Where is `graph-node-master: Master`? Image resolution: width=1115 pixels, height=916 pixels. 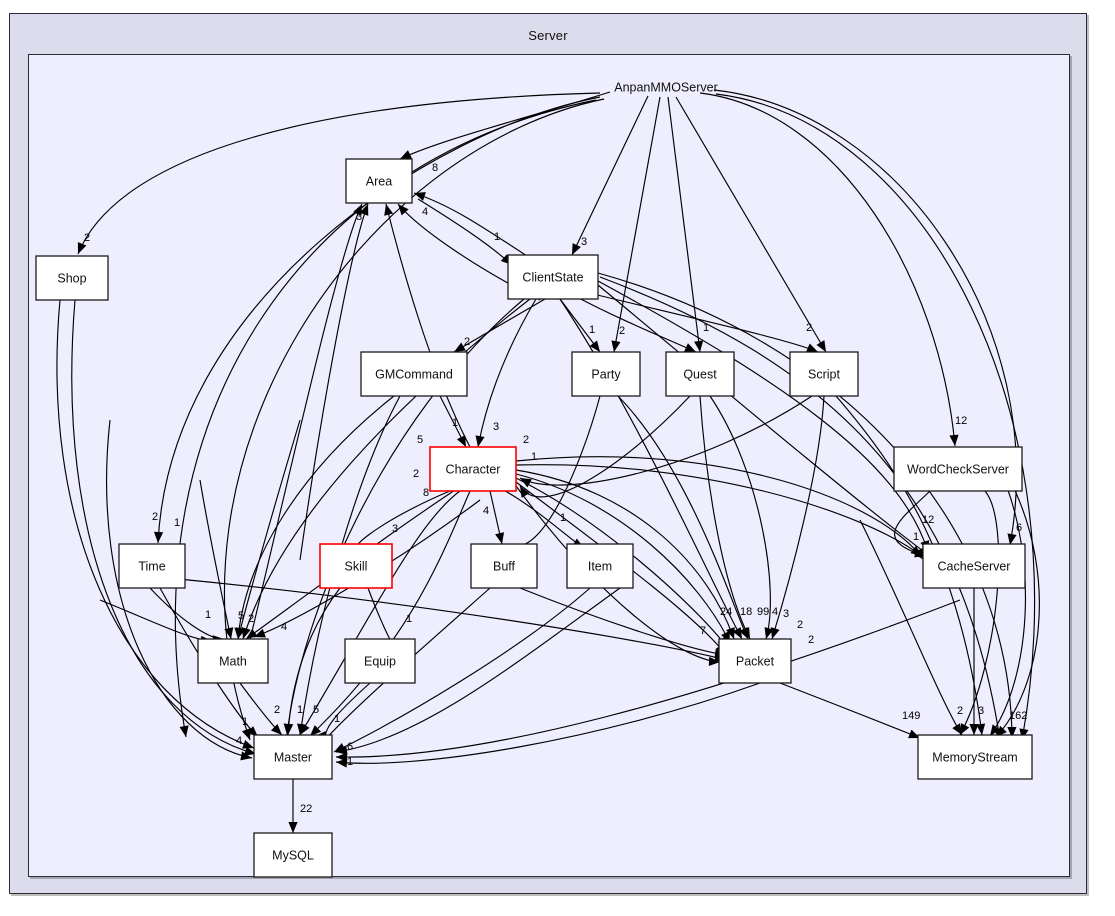
graph-node-master: Master is located at coordinates (293, 757).